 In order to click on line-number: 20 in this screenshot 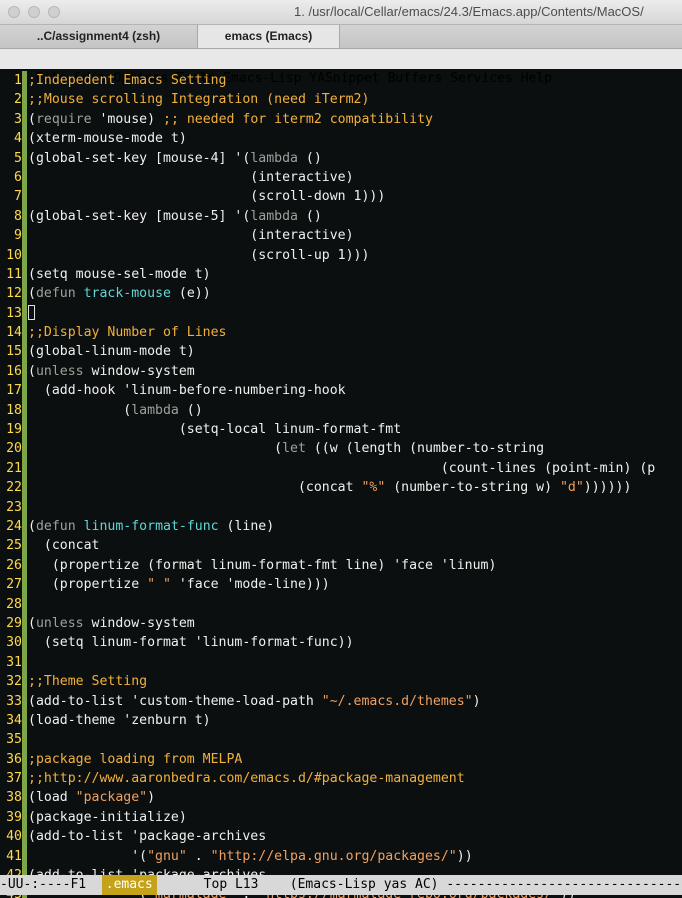, I will do `click(14, 449)`.